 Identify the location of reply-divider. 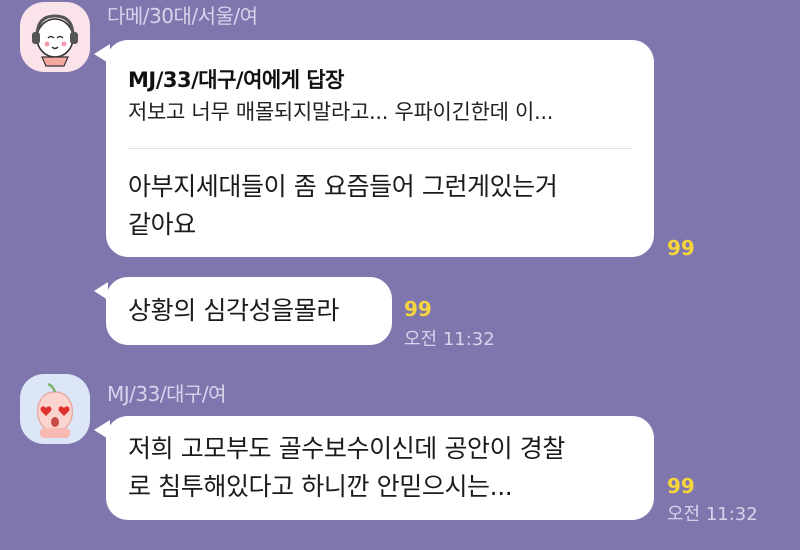
(380, 148).